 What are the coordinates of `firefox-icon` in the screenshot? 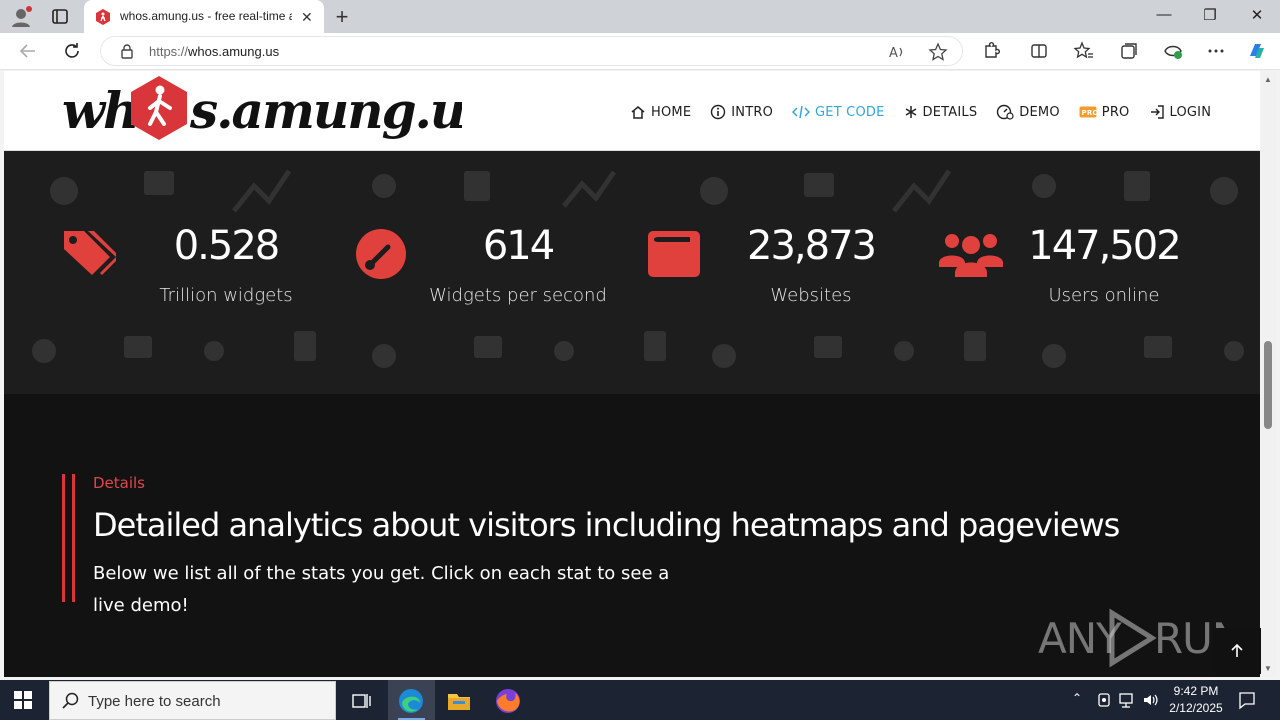 It's located at (508, 701).